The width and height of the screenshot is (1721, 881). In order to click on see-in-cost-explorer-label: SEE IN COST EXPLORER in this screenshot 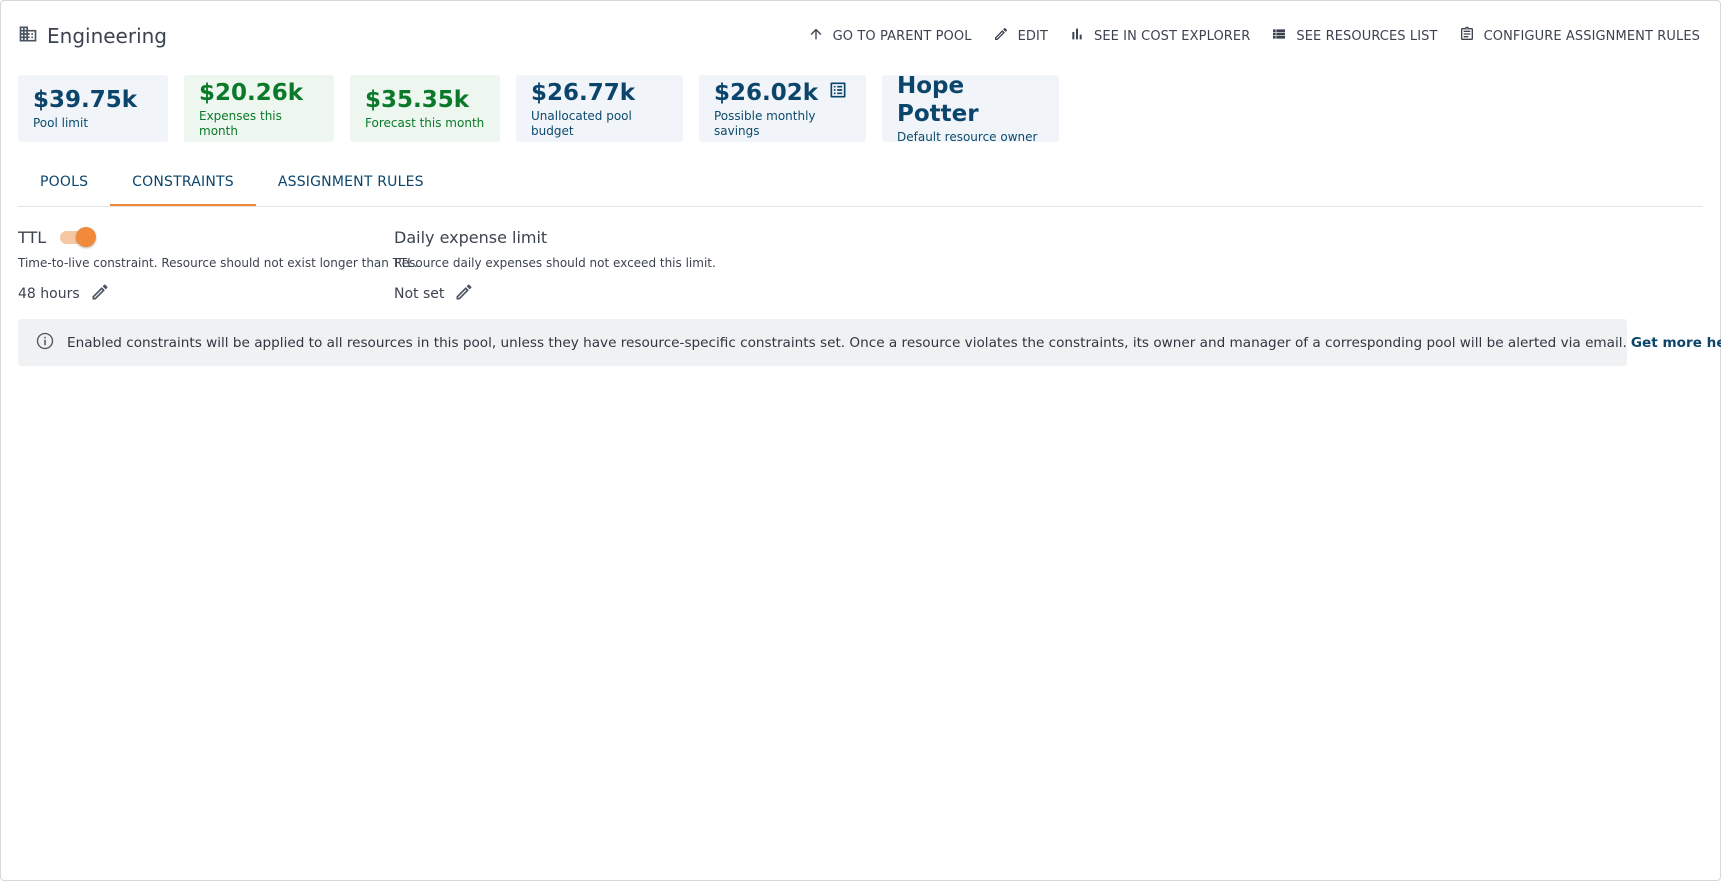, I will do `click(1172, 36)`.